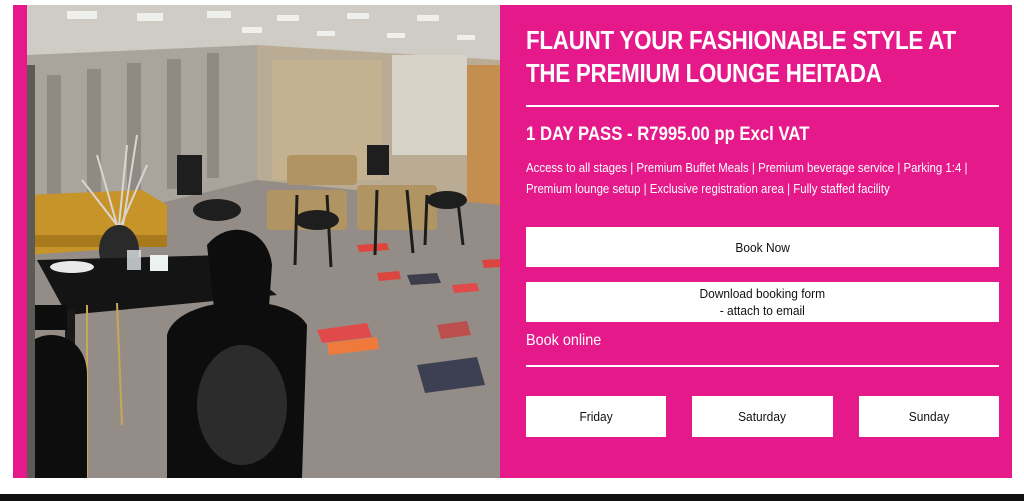 The height and width of the screenshot is (501, 1024). What do you see at coordinates (668, 134) in the screenshot?
I see `pass-title: 1 DAY PASS - R7995.00 pp Excl VAT` at bounding box center [668, 134].